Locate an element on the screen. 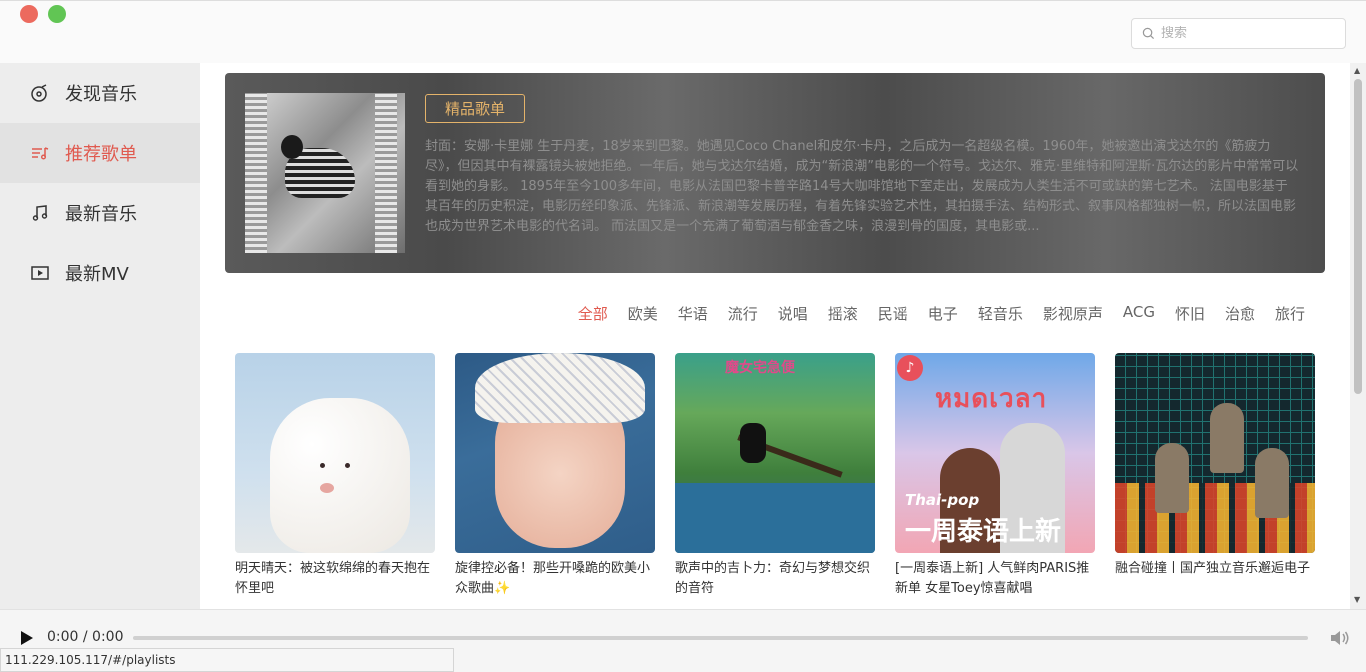 This screenshot has height=672, width=1366. volume-icon is located at coordinates (1340, 638).